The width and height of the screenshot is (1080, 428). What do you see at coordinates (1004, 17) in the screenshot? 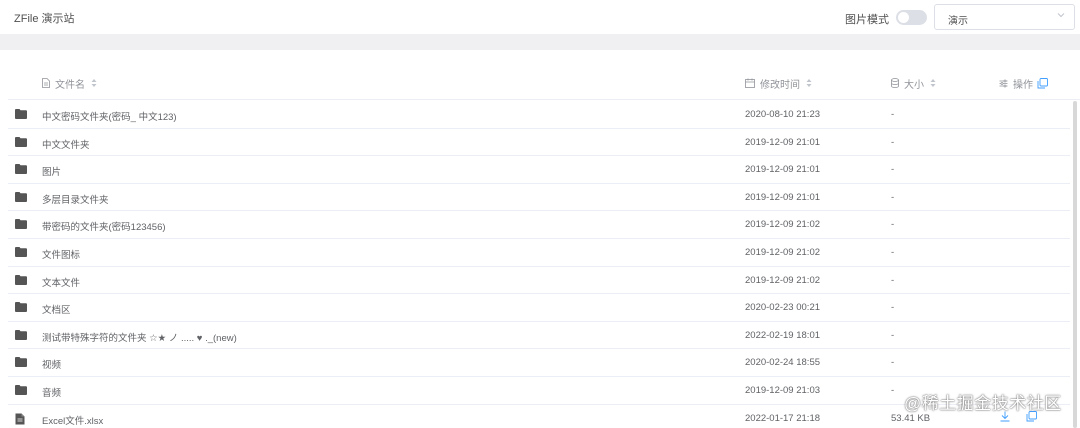
I see `drive-select: 演示` at bounding box center [1004, 17].